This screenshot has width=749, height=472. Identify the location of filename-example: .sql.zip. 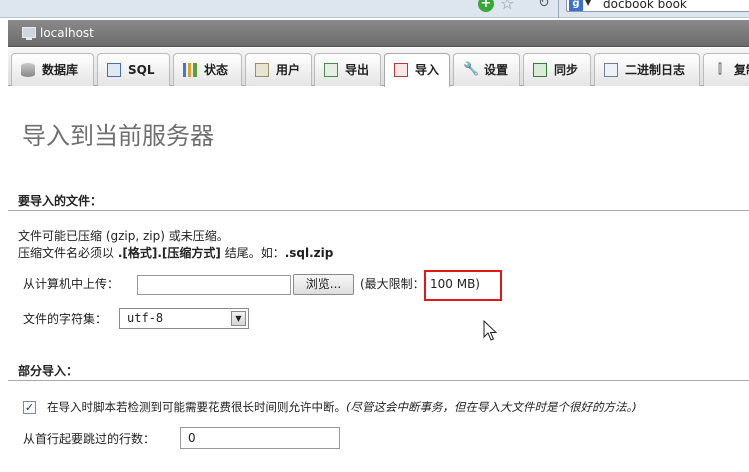
(309, 253).